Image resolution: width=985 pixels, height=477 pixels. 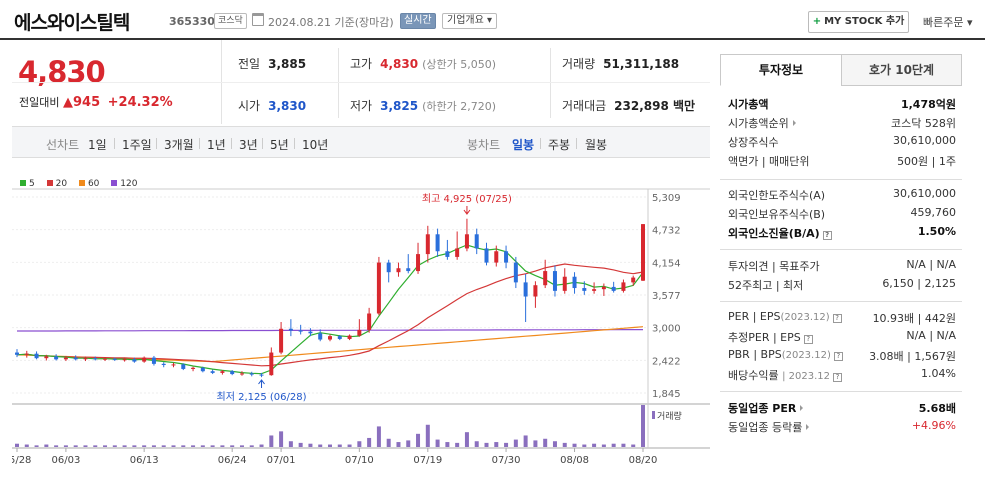 What do you see at coordinates (93, 184) in the screenshot?
I see `legend-ma60: 60` at bounding box center [93, 184].